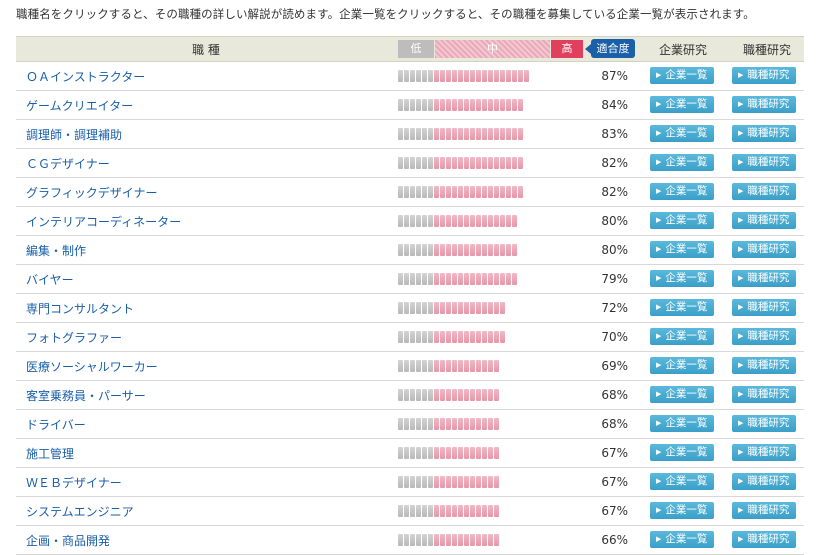 The image size is (820, 555). What do you see at coordinates (92, 192) in the screenshot?
I see `job-name-link: グラフィックデザイナー` at bounding box center [92, 192].